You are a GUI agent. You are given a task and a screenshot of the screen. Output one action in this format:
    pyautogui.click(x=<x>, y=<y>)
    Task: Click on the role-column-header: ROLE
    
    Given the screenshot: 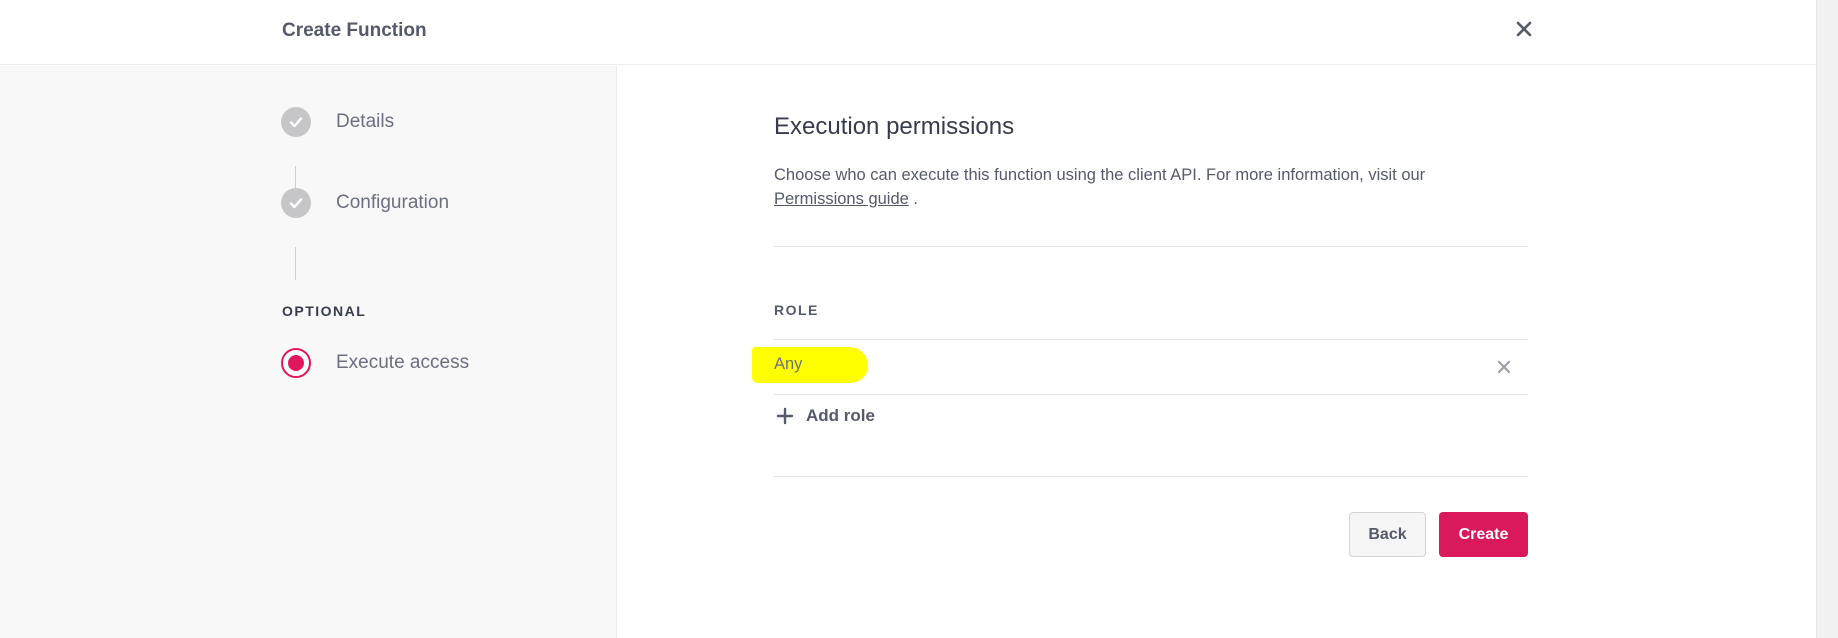 What is the action you would take?
    pyautogui.click(x=796, y=310)
    